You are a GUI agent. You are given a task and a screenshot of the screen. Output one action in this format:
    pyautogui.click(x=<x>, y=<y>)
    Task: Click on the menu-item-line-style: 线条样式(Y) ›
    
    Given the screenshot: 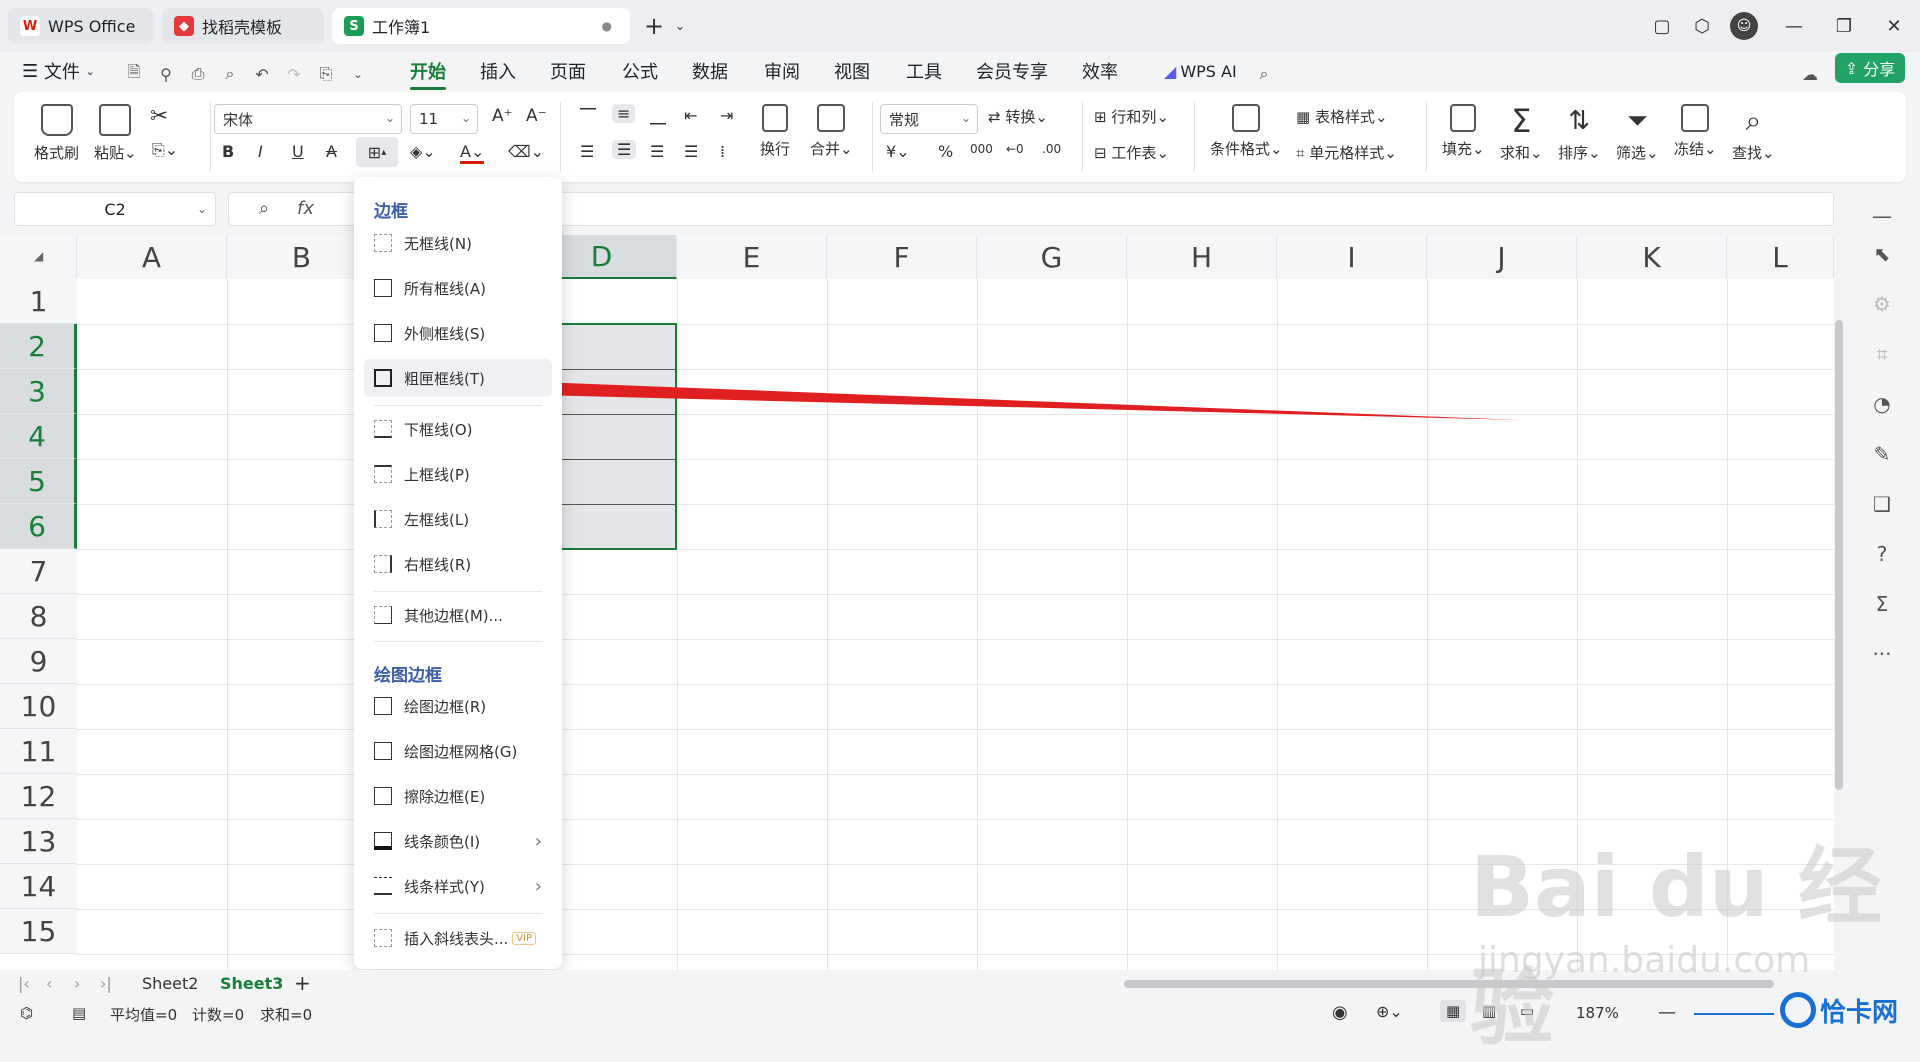 What is the action you would take?
    pyautogui.click(x=458, y=886)
    